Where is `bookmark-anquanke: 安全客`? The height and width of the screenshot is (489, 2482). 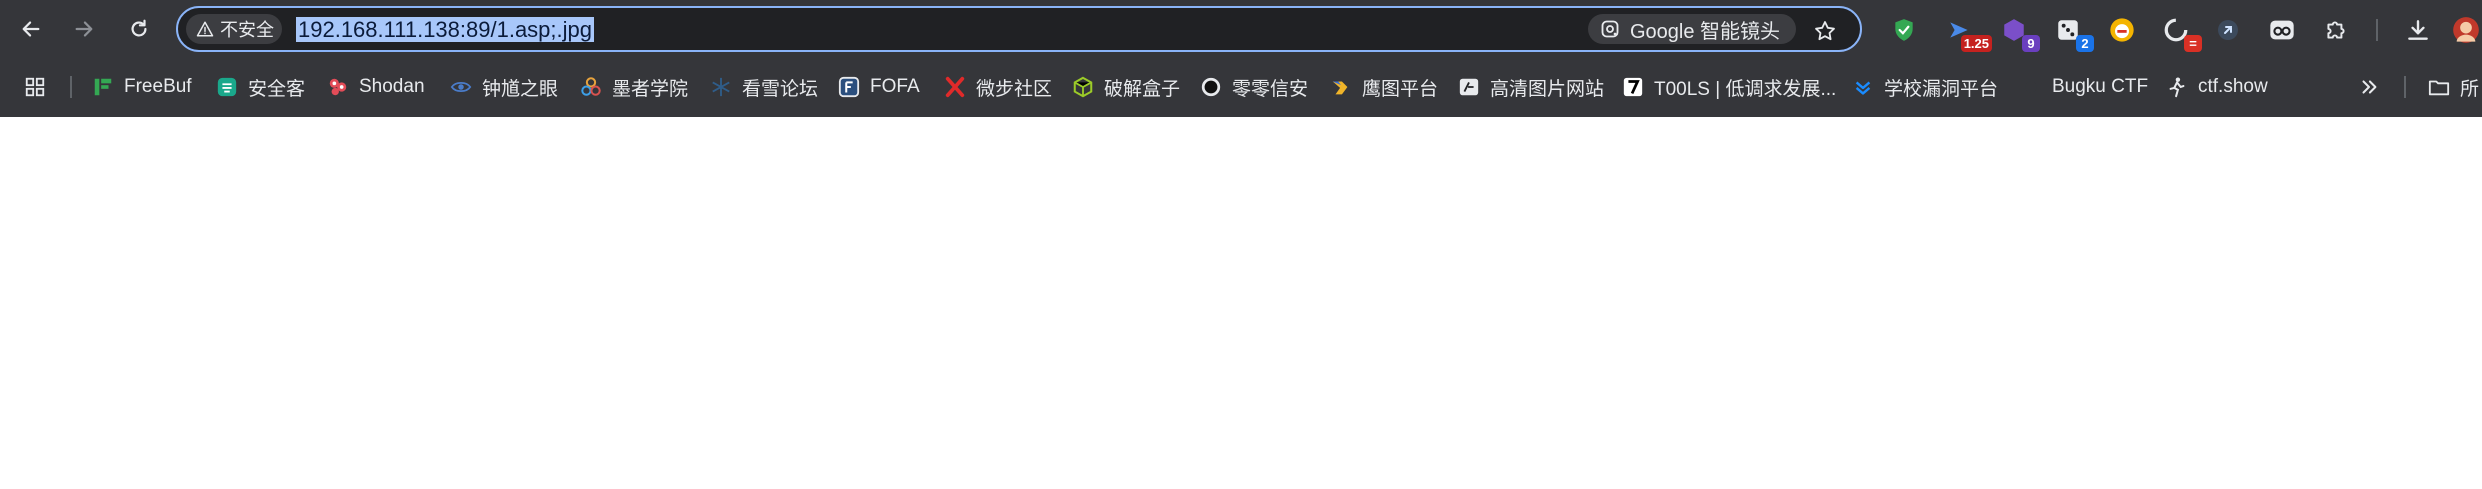 bookmark-anquanke: 安全客 is located at coordinates (260, 87).